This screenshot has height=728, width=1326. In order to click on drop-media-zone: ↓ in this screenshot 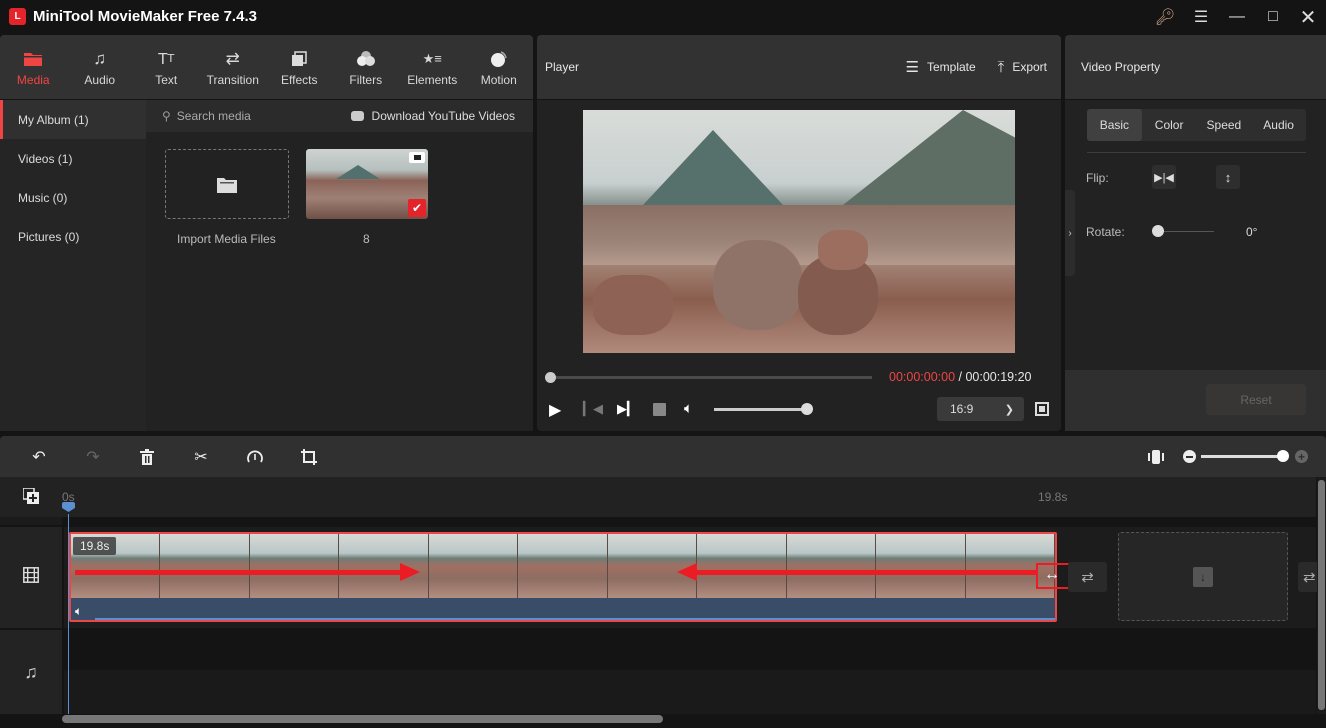, I will do `click(1203, 576)`.